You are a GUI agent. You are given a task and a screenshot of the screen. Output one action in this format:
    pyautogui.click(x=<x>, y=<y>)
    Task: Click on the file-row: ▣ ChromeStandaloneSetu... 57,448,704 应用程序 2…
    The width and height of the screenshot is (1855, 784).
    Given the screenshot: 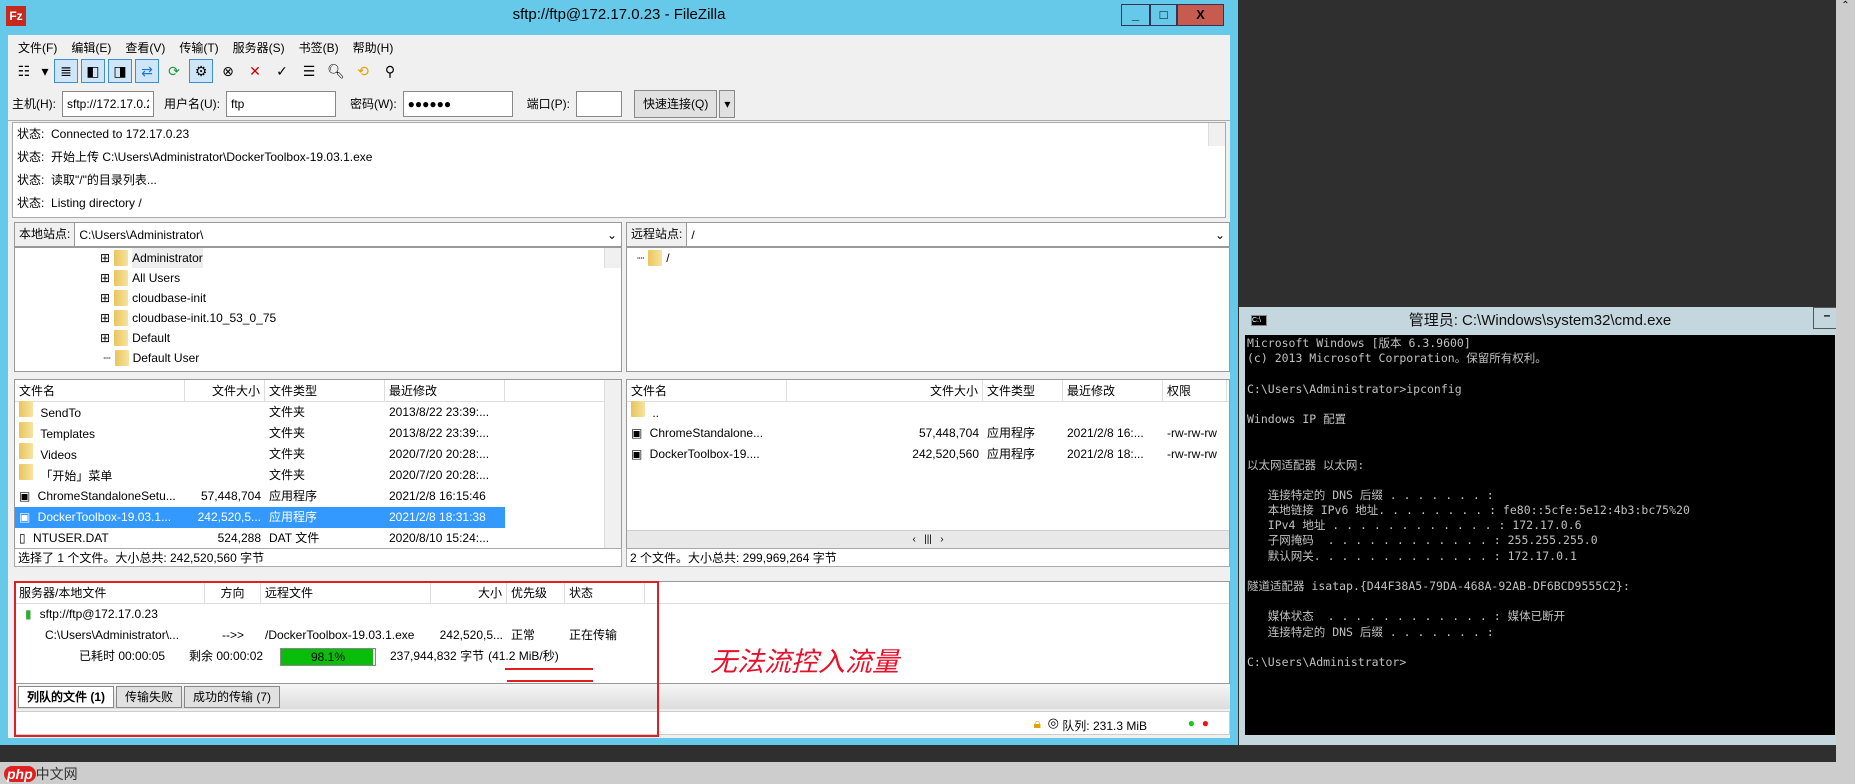 What is the action you would take?
    pyautogui.click(x=318, y=496)
    